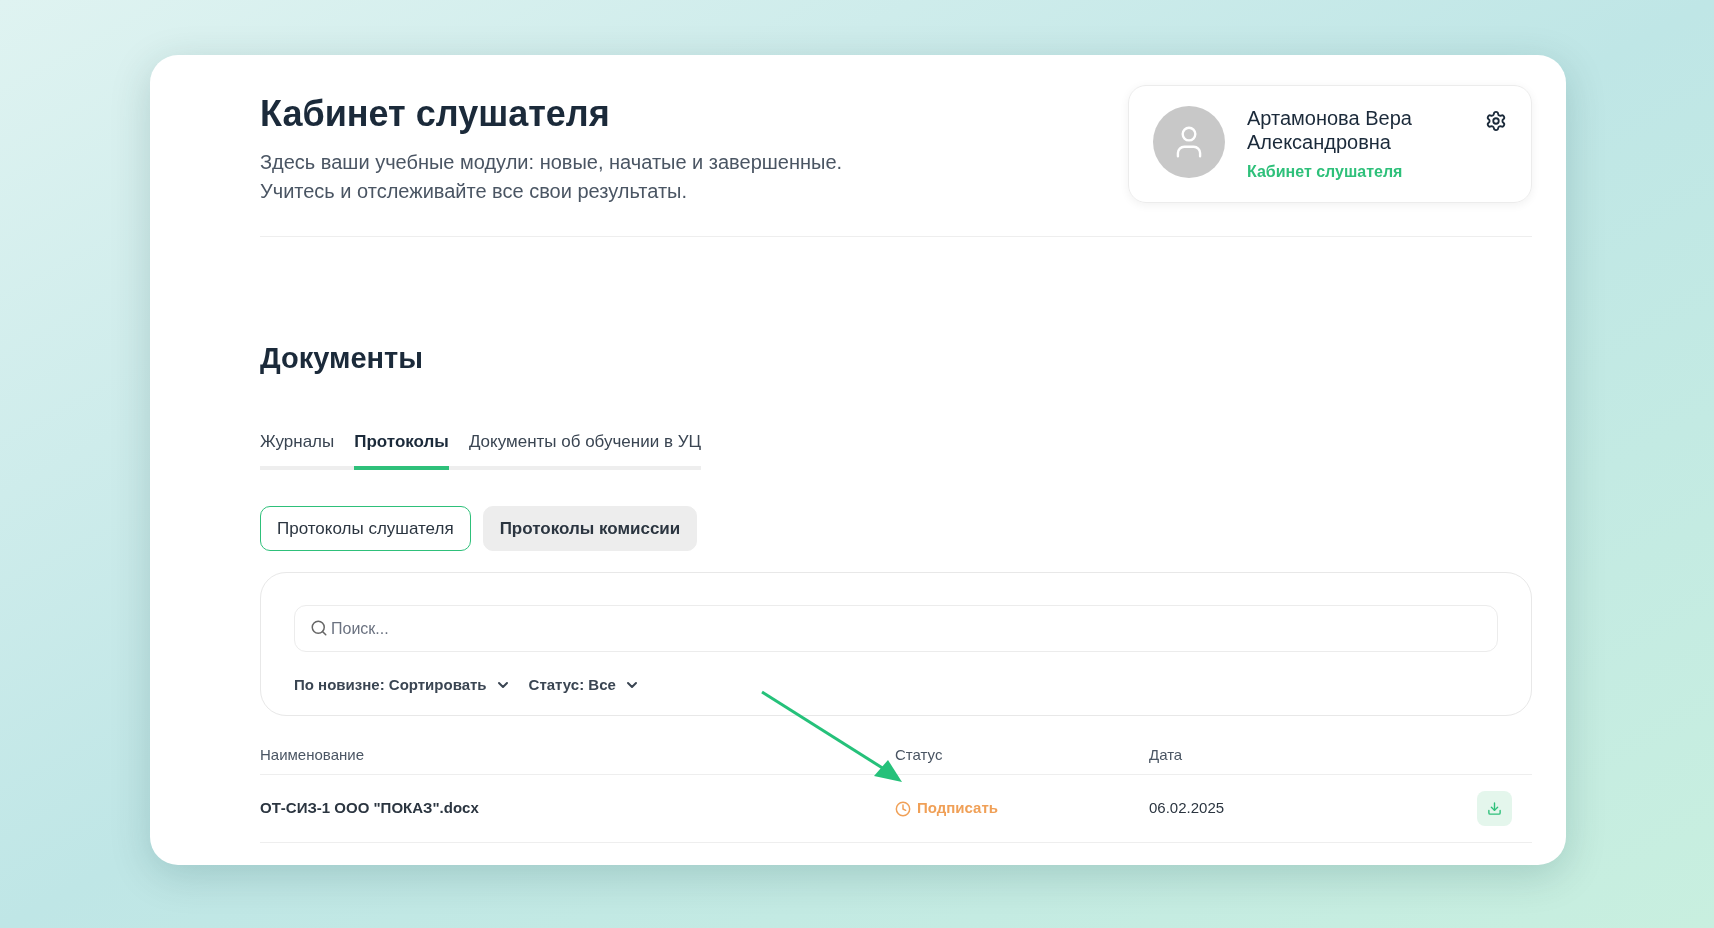  Describe the element at coordinates (365, 528) in the screenshot. I see `filter-tab: Протоколы слушателя` at that location.